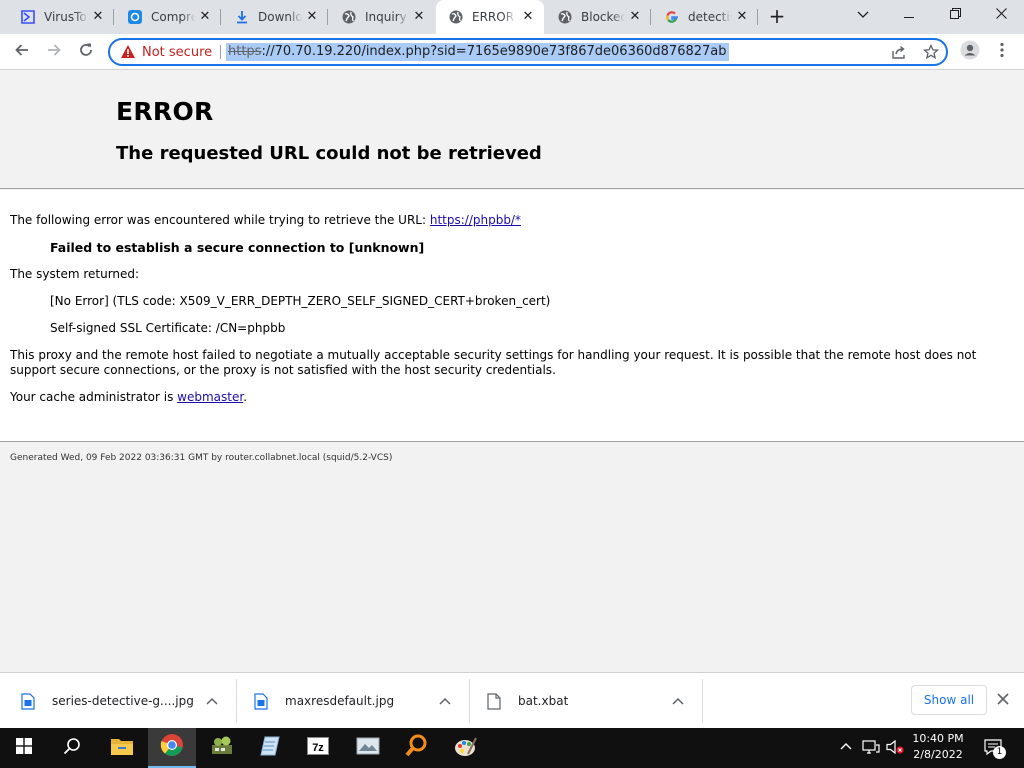  I want to click on restore-button, so click(955, 15).